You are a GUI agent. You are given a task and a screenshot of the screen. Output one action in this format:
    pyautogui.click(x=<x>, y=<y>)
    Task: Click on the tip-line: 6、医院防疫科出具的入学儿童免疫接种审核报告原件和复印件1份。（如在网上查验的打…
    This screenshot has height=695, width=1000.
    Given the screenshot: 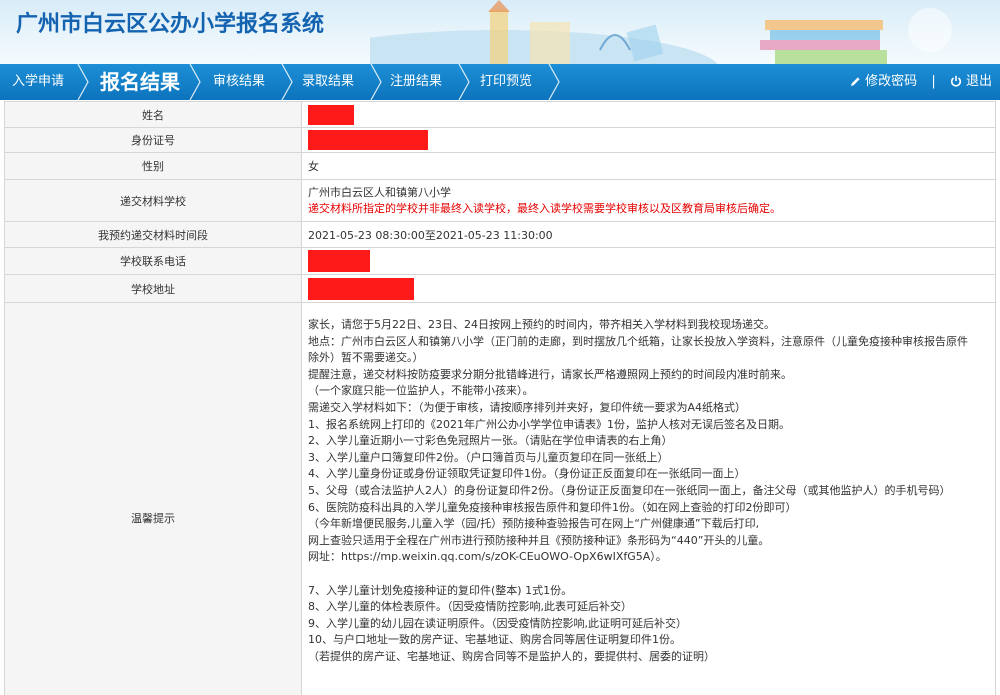 What is the action you would take?
    pyautogui.click(x=552, y=507)
    